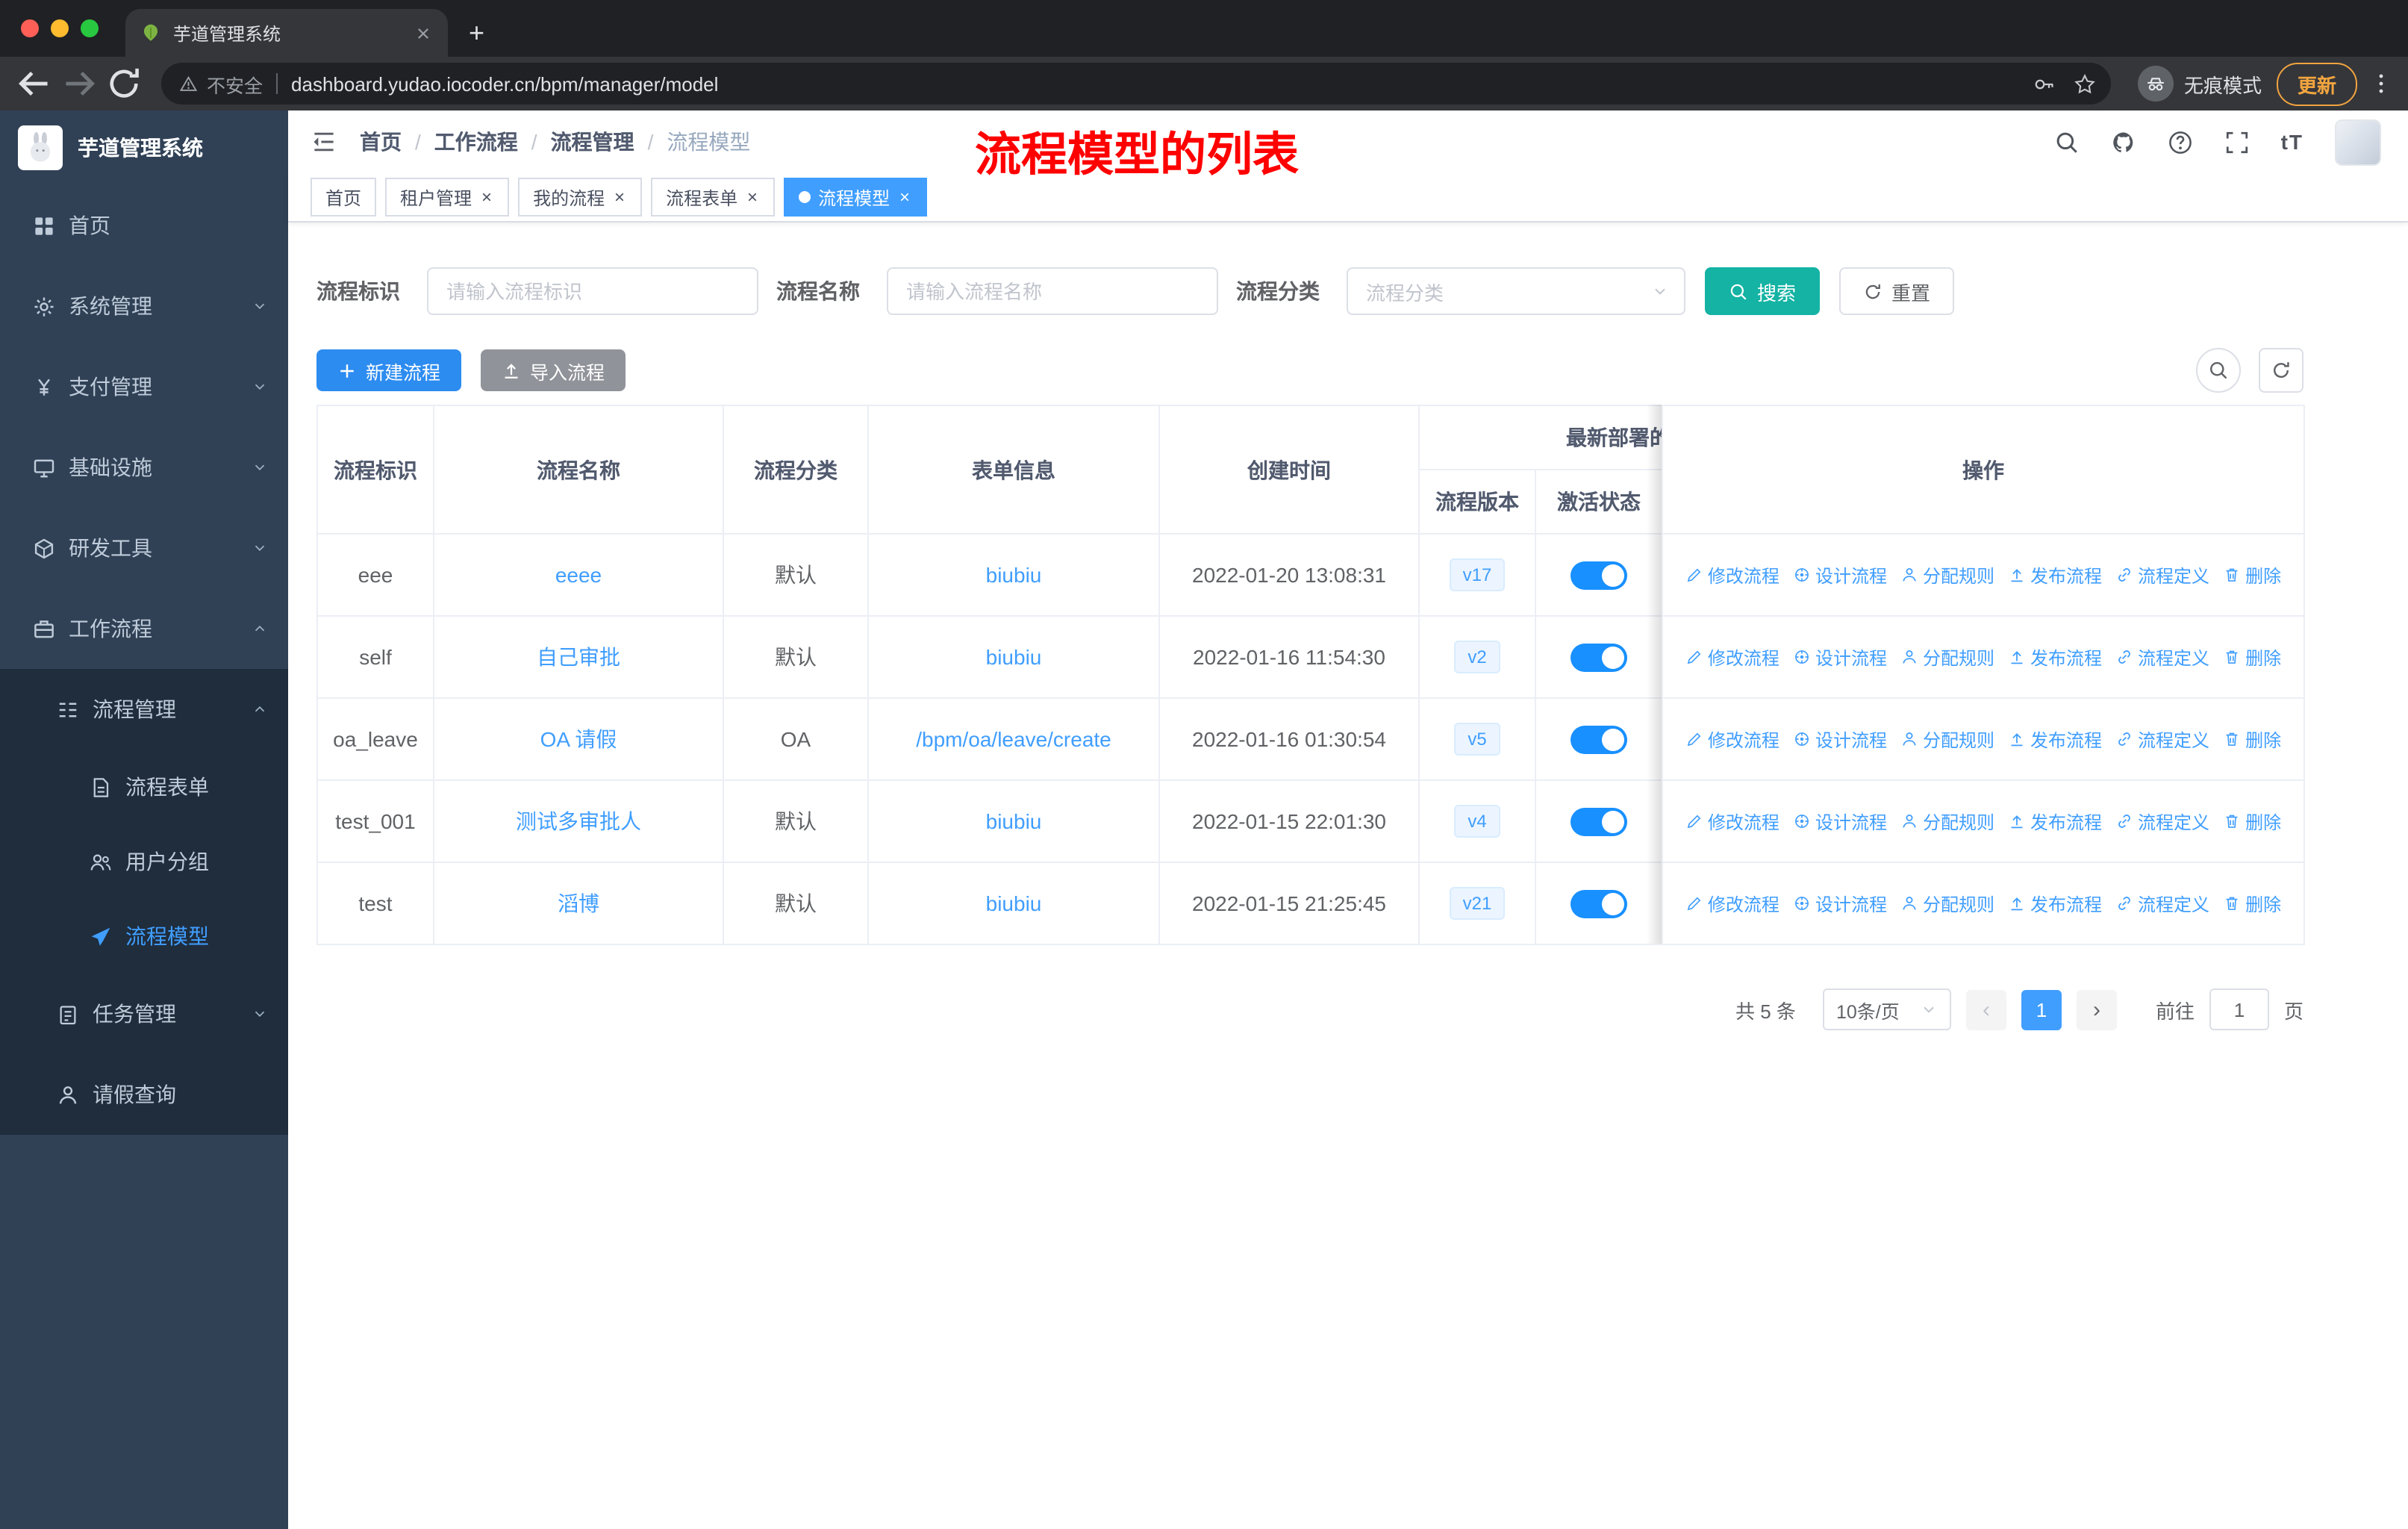  Describe the element at coordinates (476, 32) in the screenshot. I see `new-tab-button: +` at that location.